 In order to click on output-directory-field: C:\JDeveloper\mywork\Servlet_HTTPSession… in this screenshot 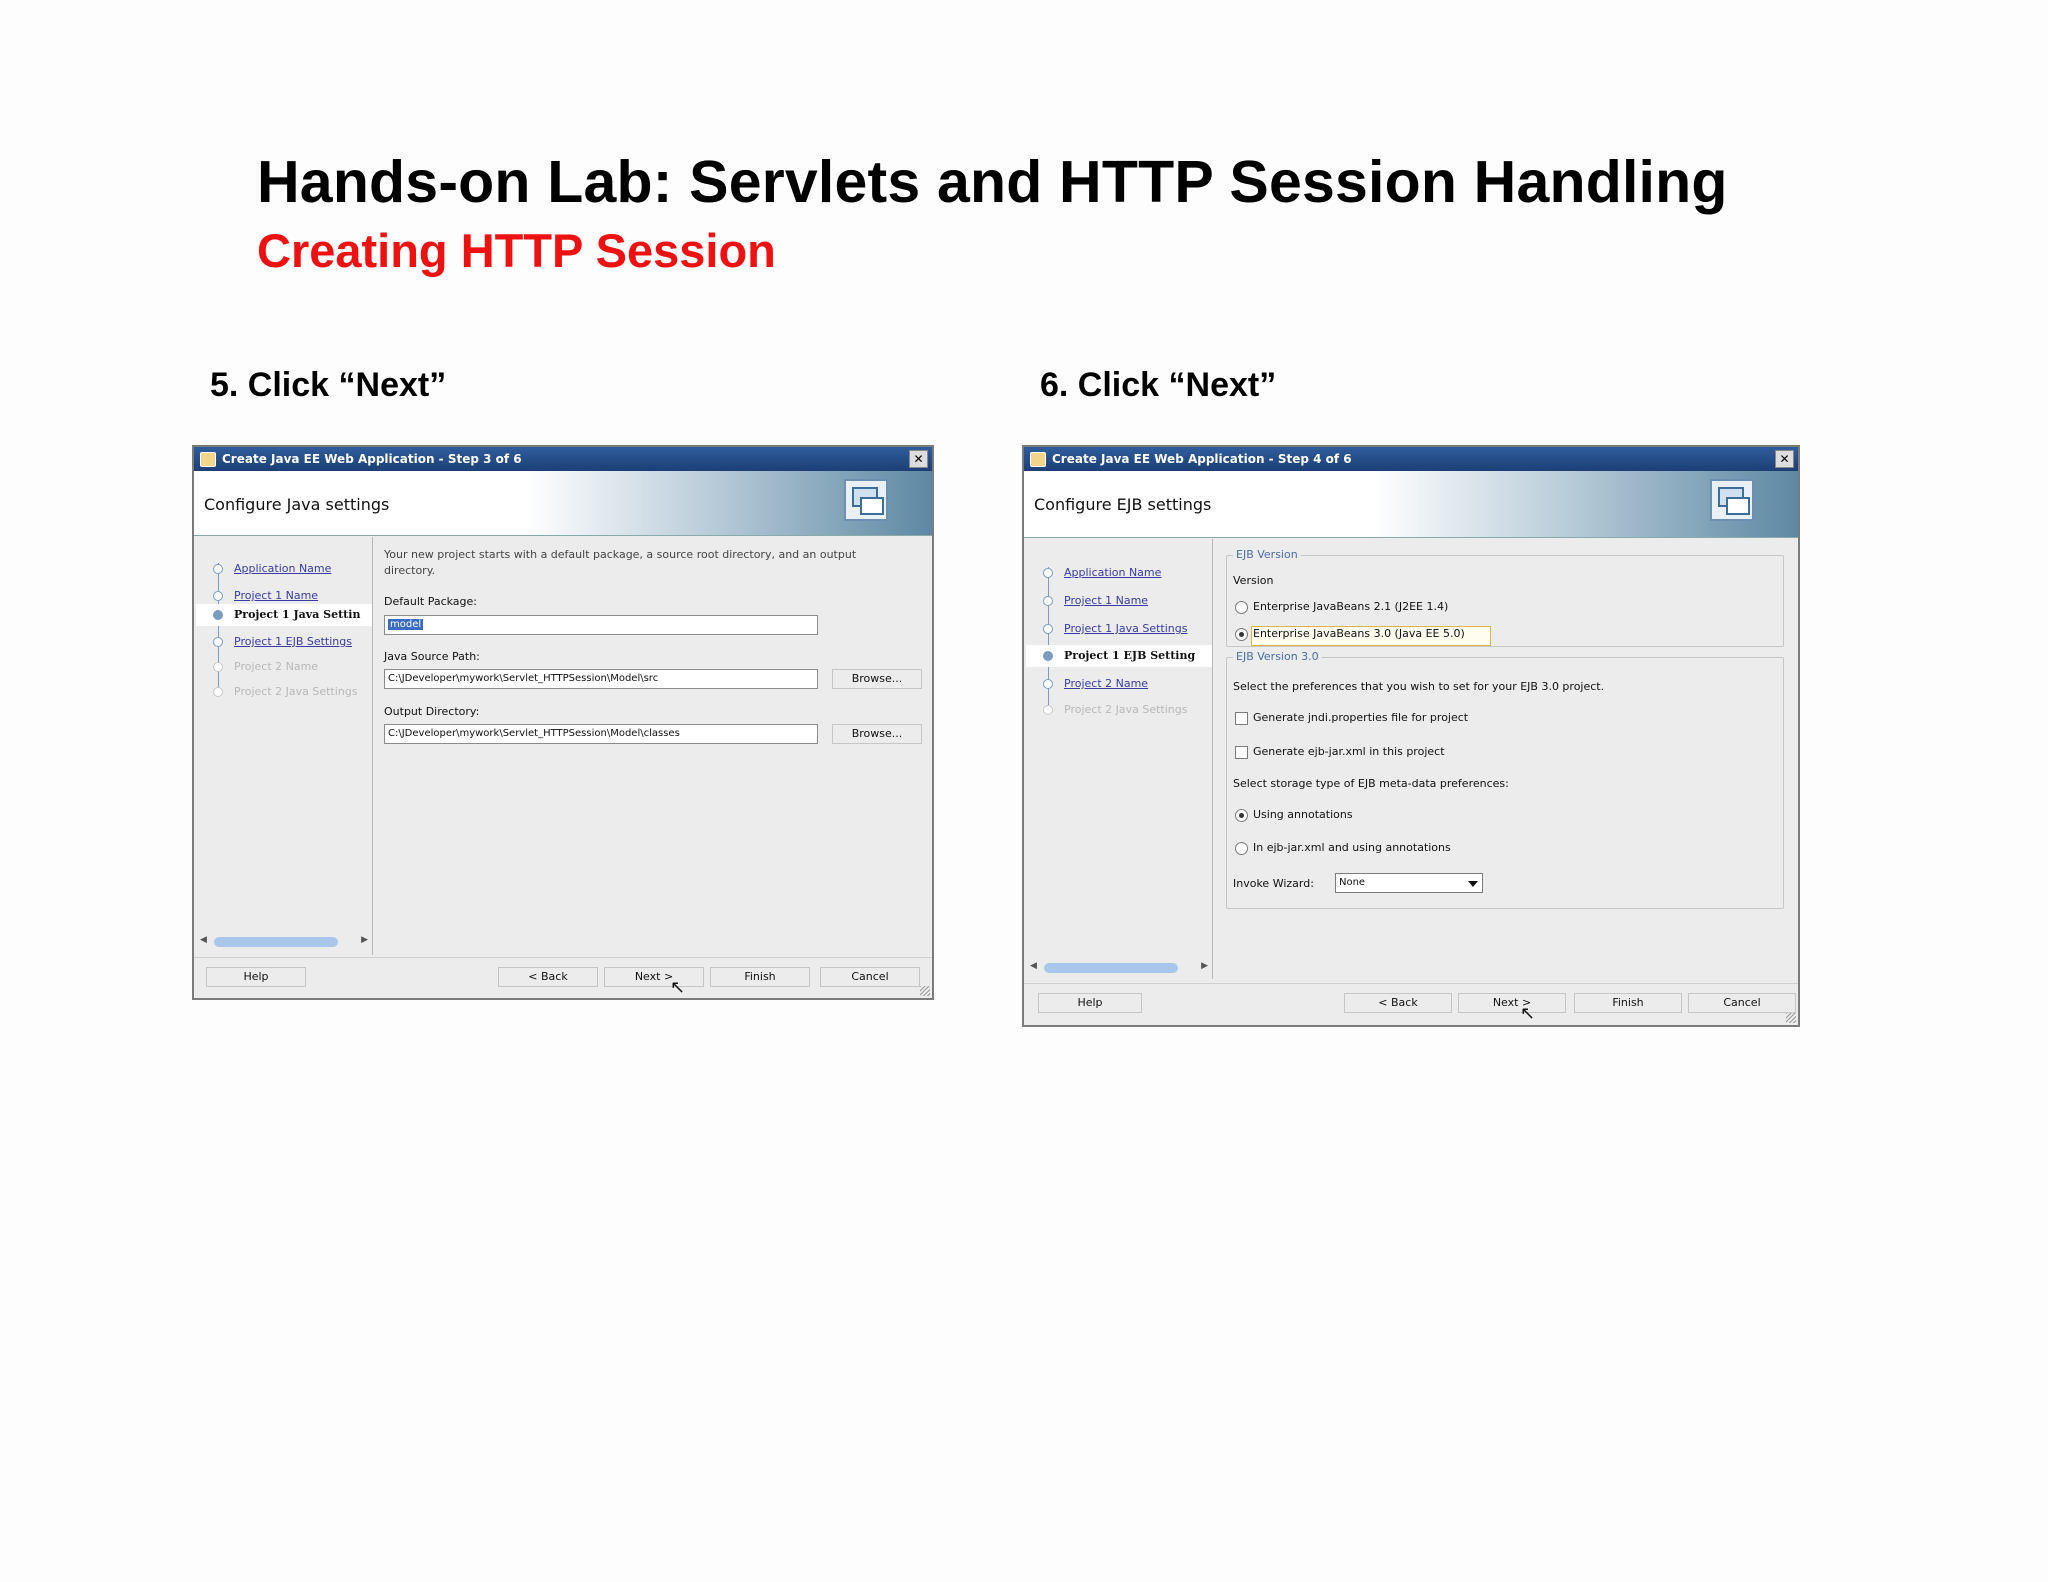, I will do `click(601, 734)`.